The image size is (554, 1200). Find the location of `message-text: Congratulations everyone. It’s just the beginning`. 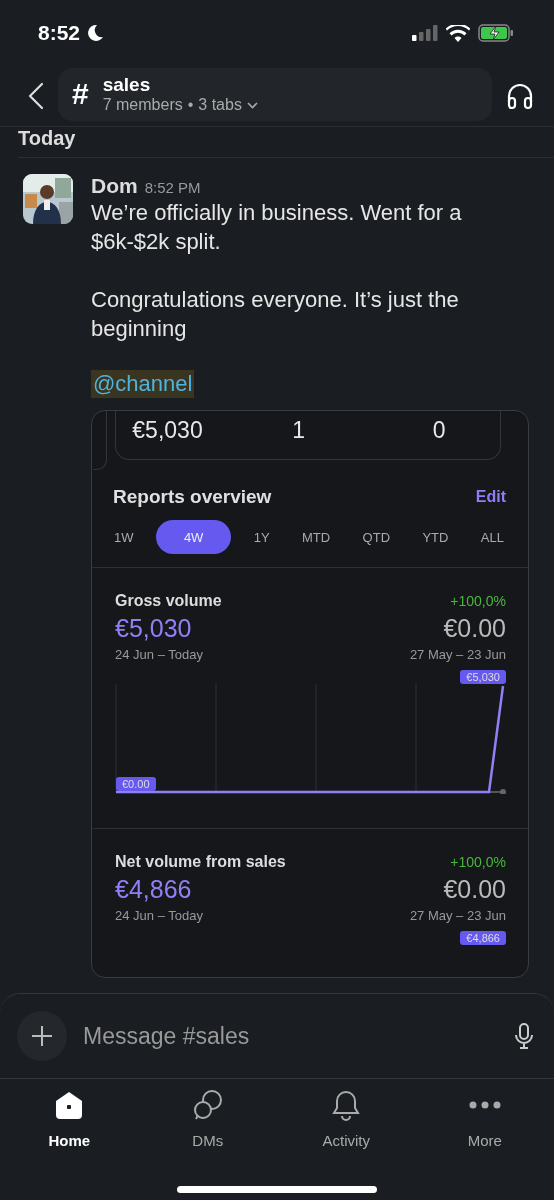

message-text: Congratulations everyone. It’s just the beginning is located at coordinates (275, 314).